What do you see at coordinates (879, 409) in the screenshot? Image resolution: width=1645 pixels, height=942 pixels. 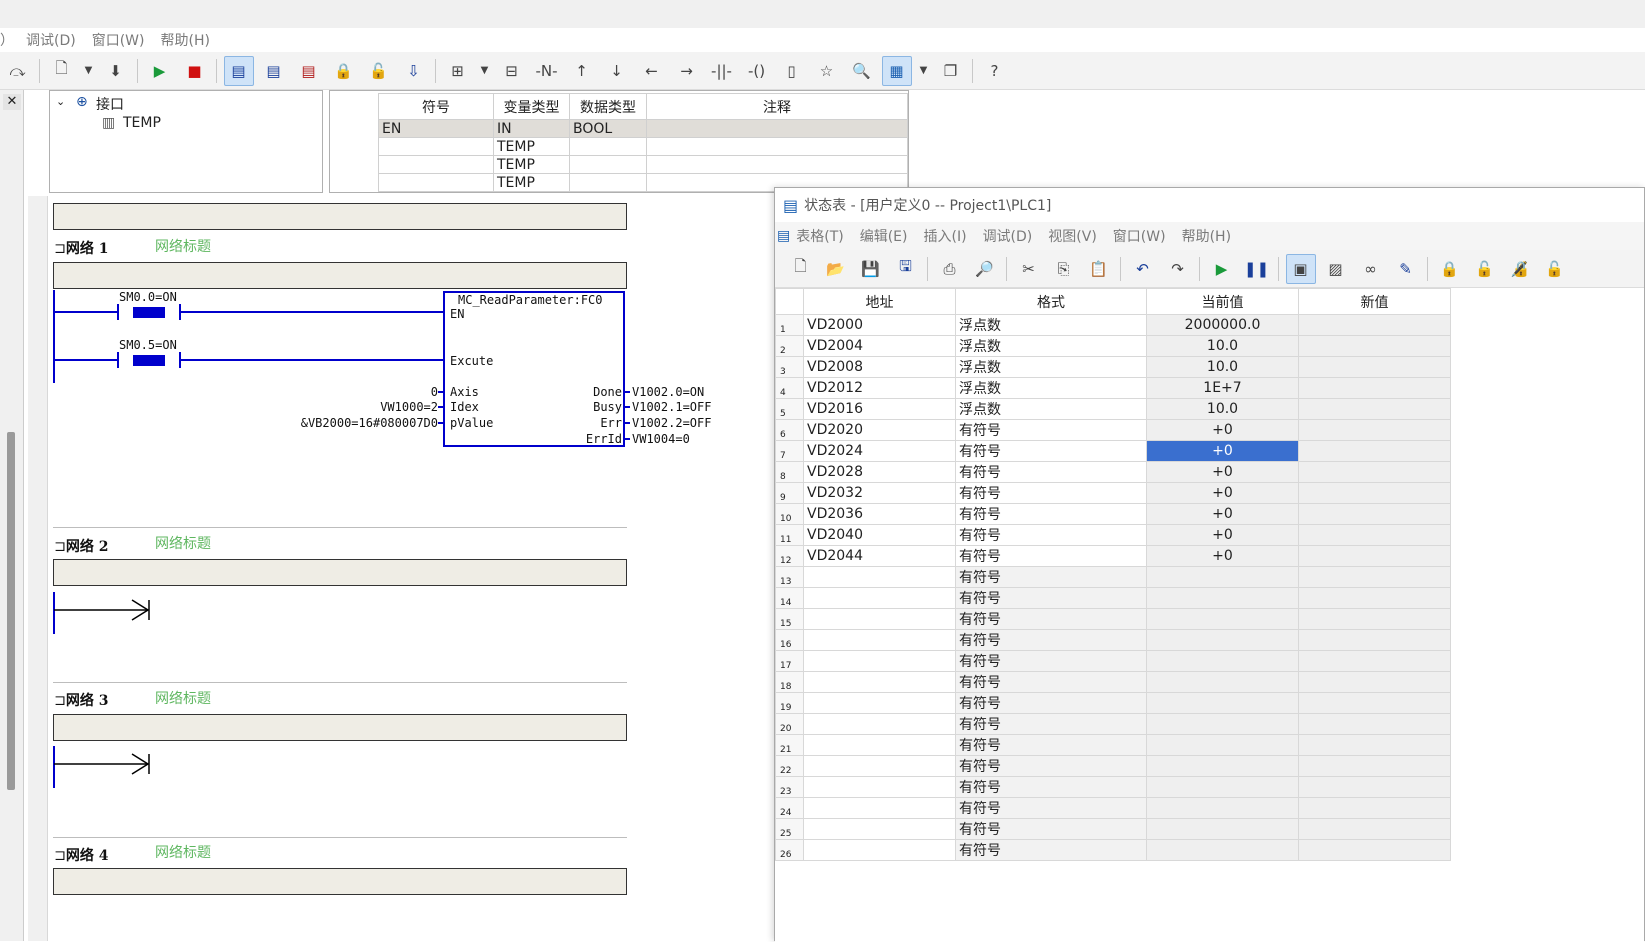 I see `cell-address: VD2016` at bounding box center [879, 409].